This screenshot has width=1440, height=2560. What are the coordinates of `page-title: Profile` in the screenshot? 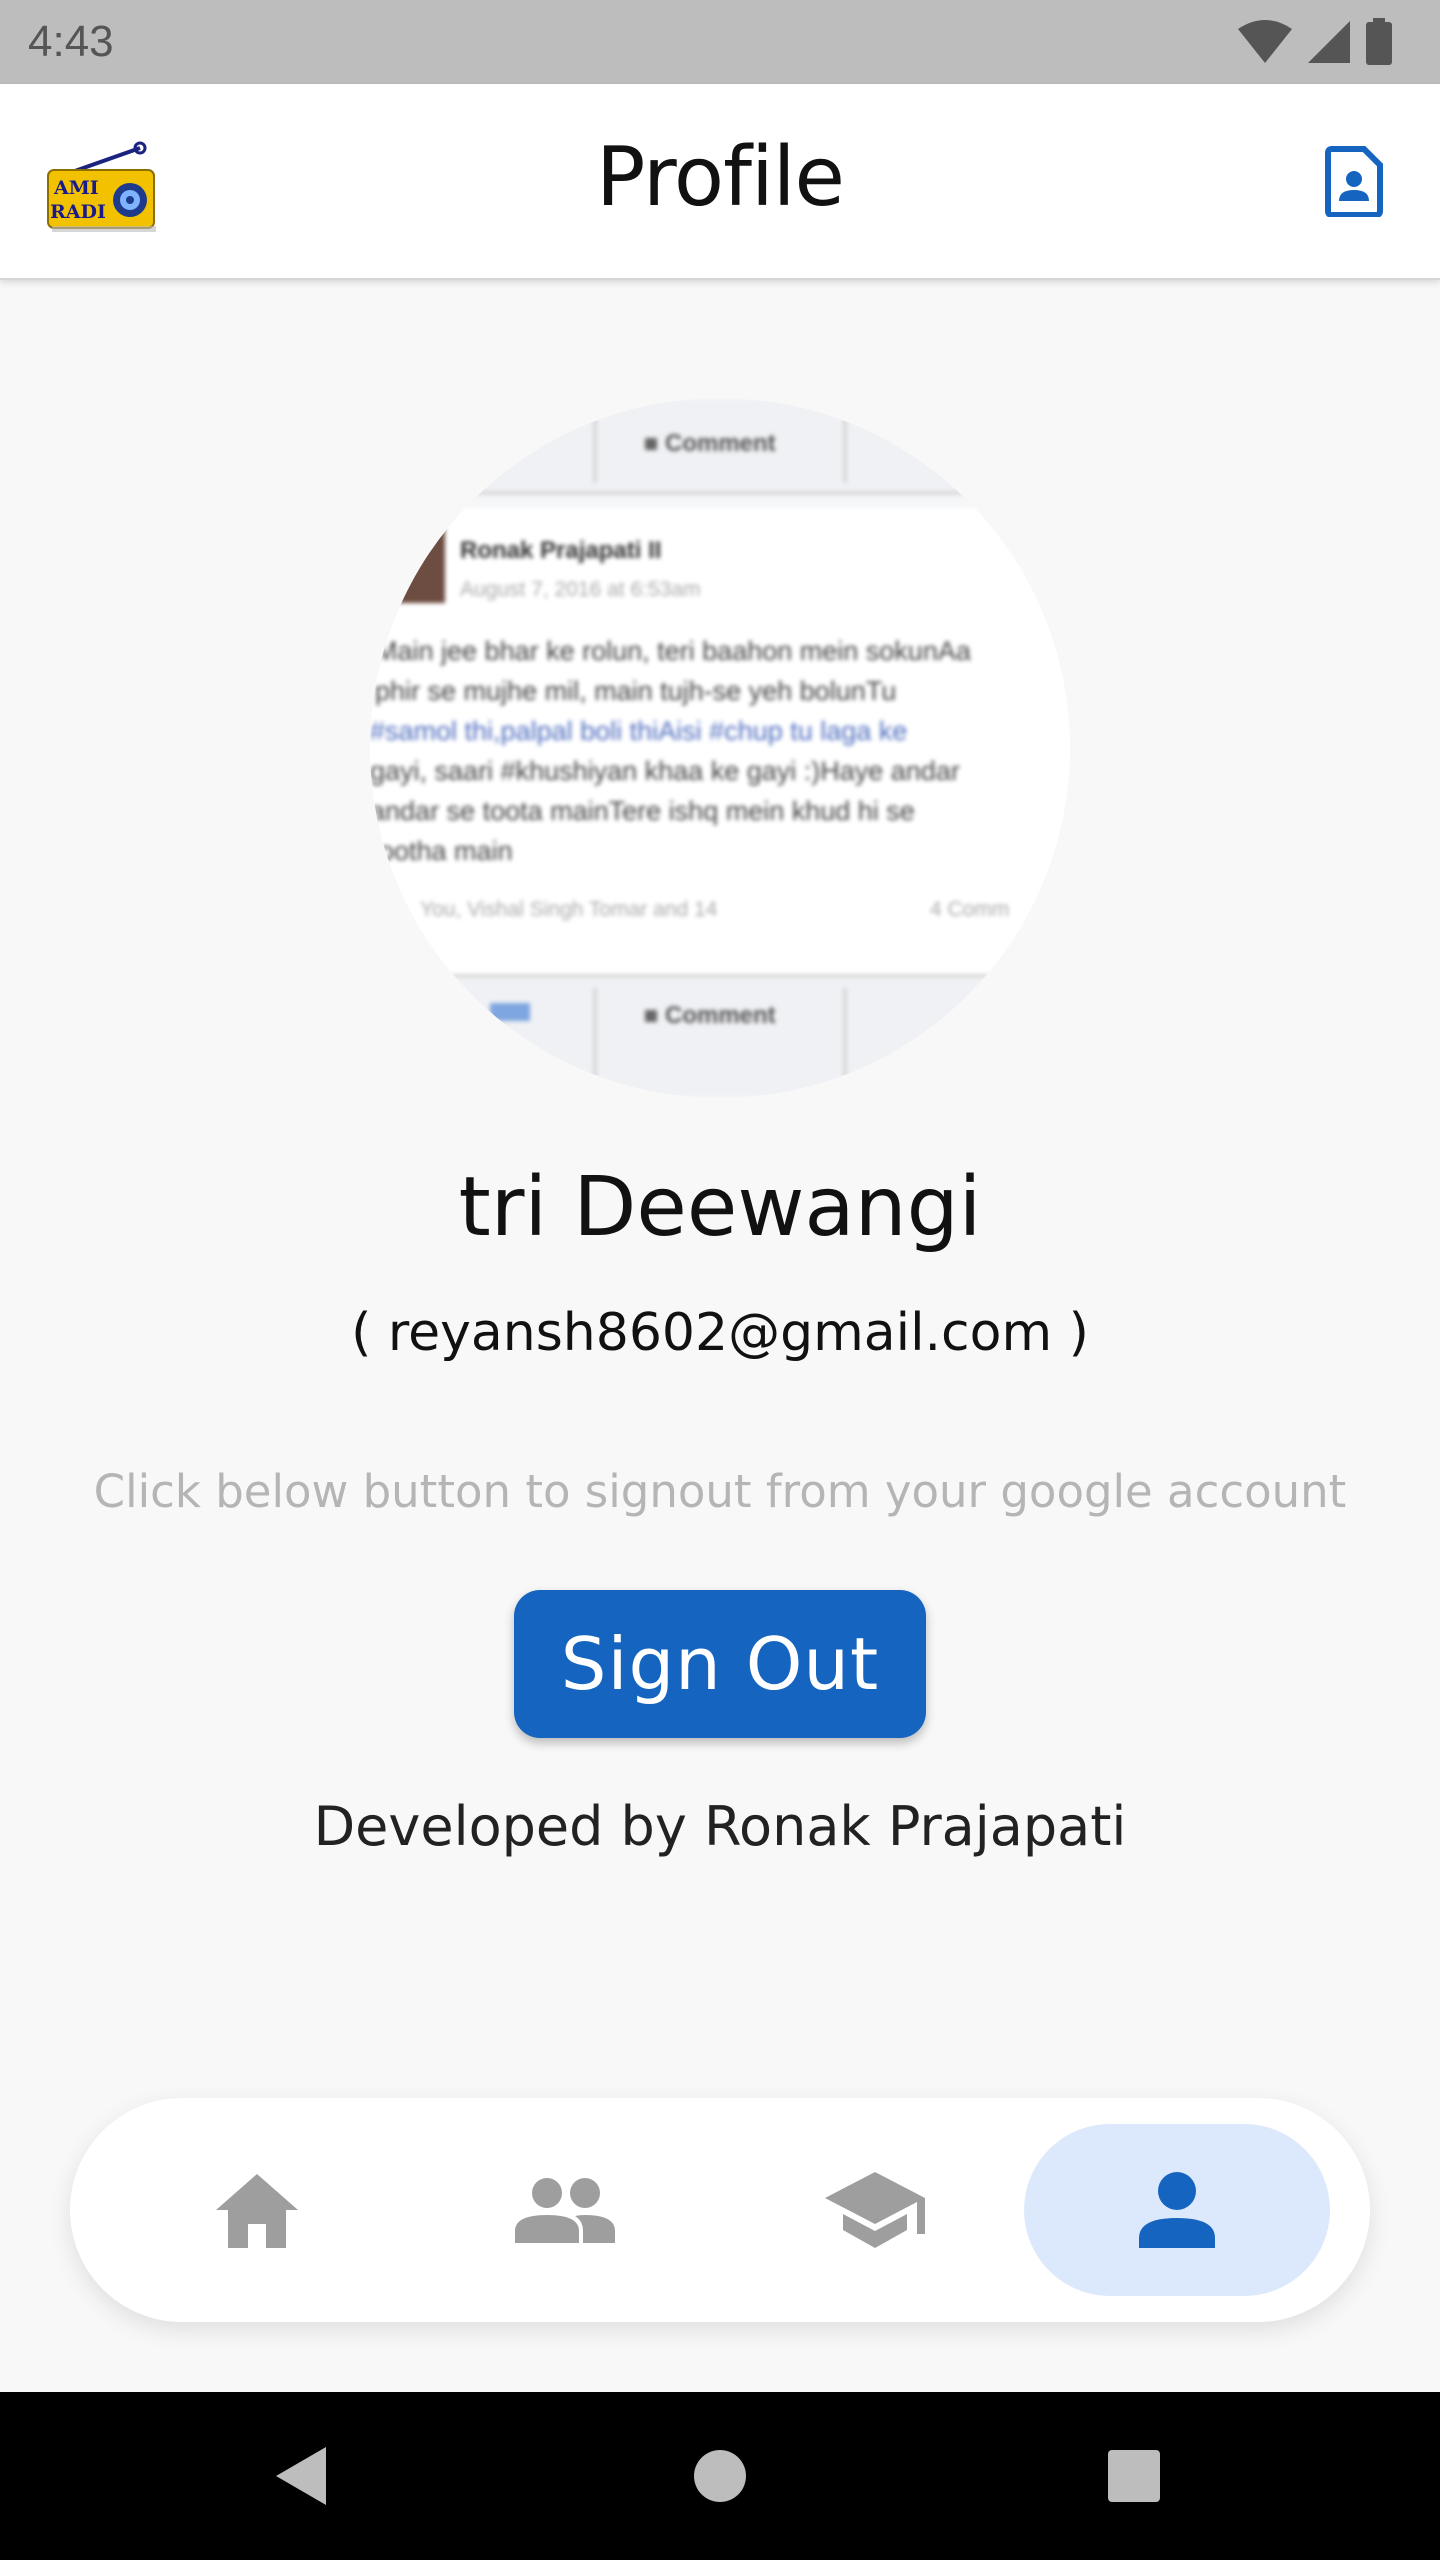 It's located at (720, 177).